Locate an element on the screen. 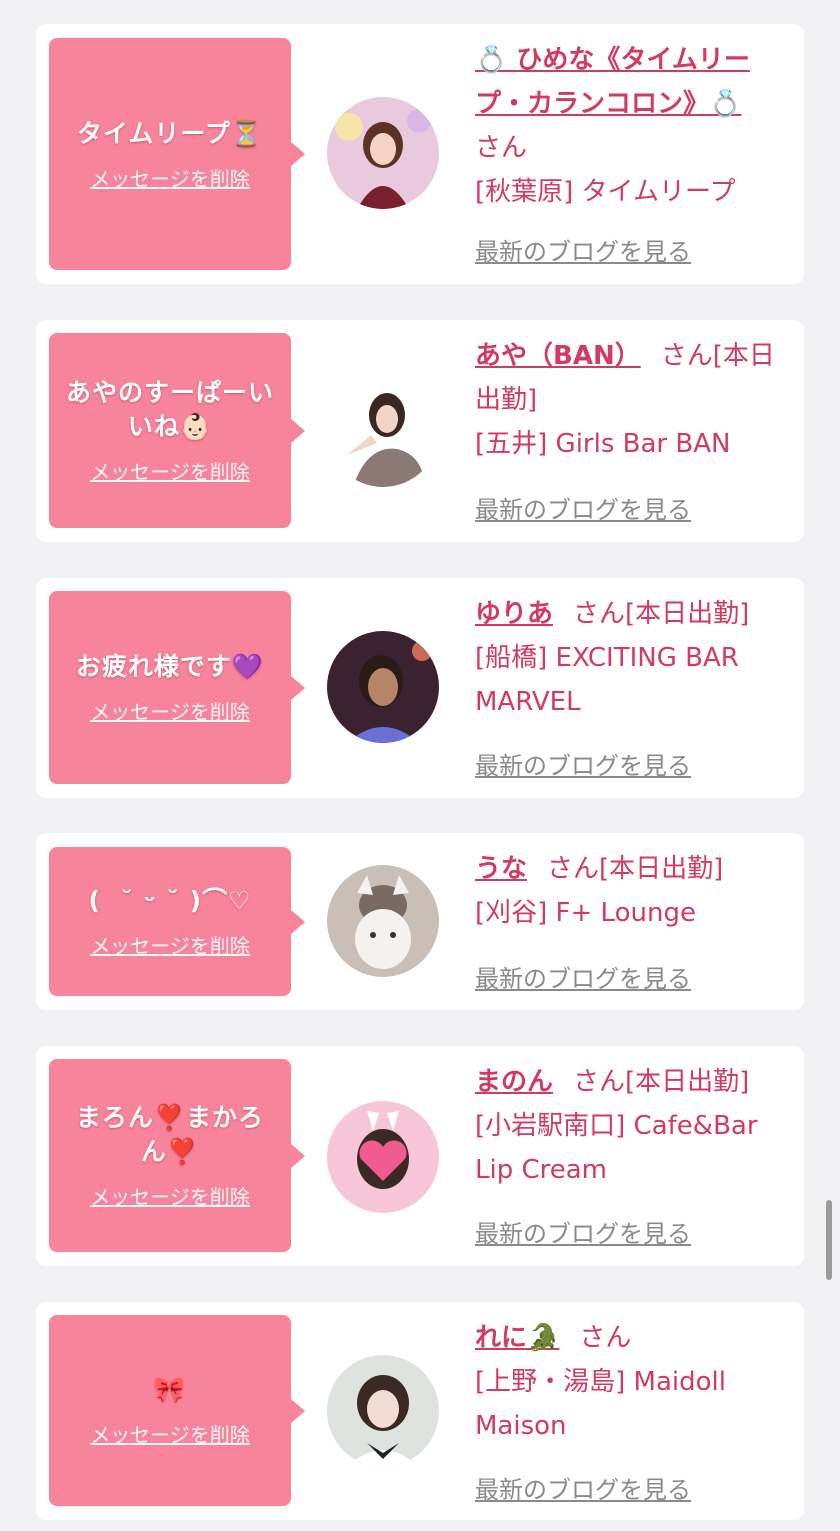 This screenshot has height=1531, width=840. message-bubble: ( ︎ ˘ ᵕ ˘ ︎)⌒♡ メッセージを削除 is located at coordinates (177, 921).